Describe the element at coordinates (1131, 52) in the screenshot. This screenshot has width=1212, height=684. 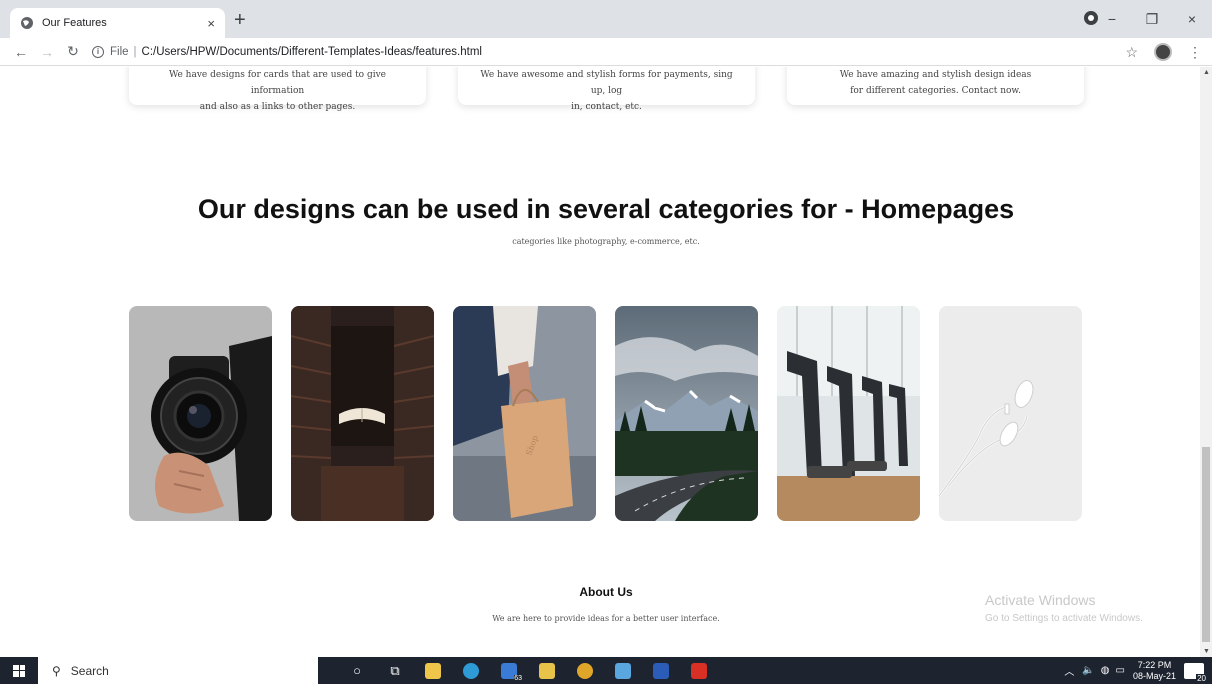
I see `bookmark-star-icon: ☆` at that location.